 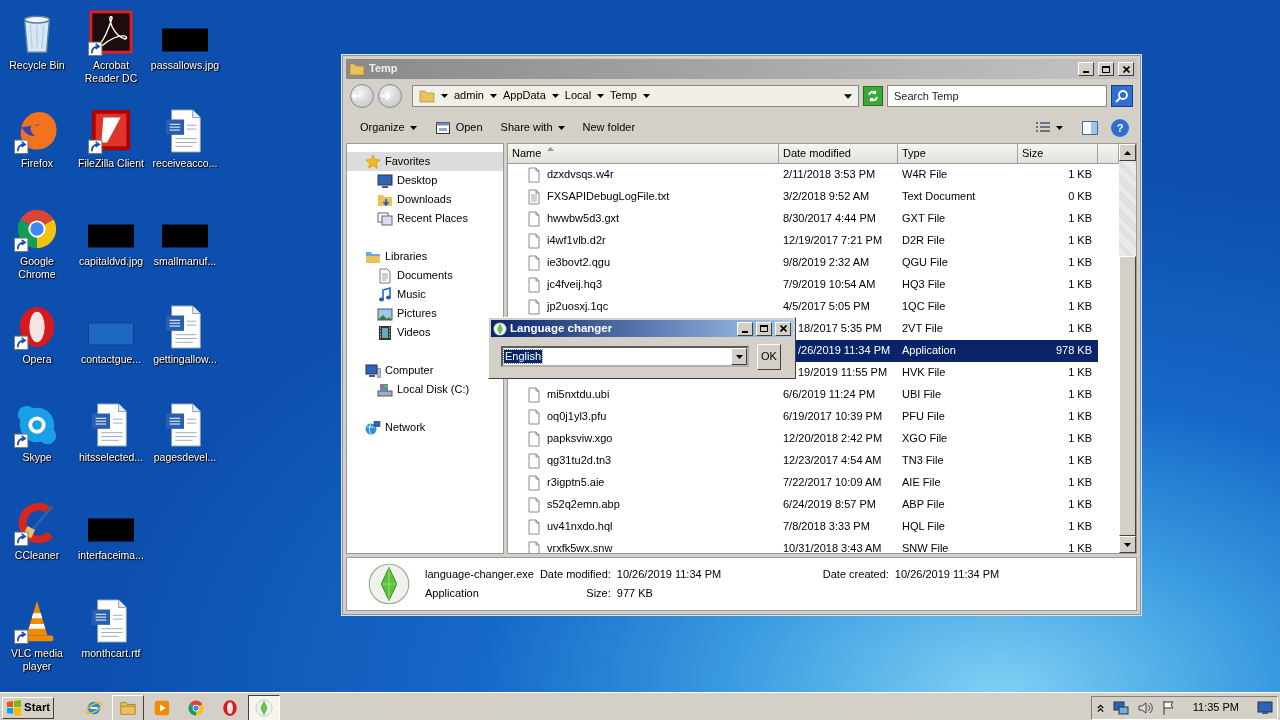 I want to click on nav-item: Favorites, so click(x=425, y=161).